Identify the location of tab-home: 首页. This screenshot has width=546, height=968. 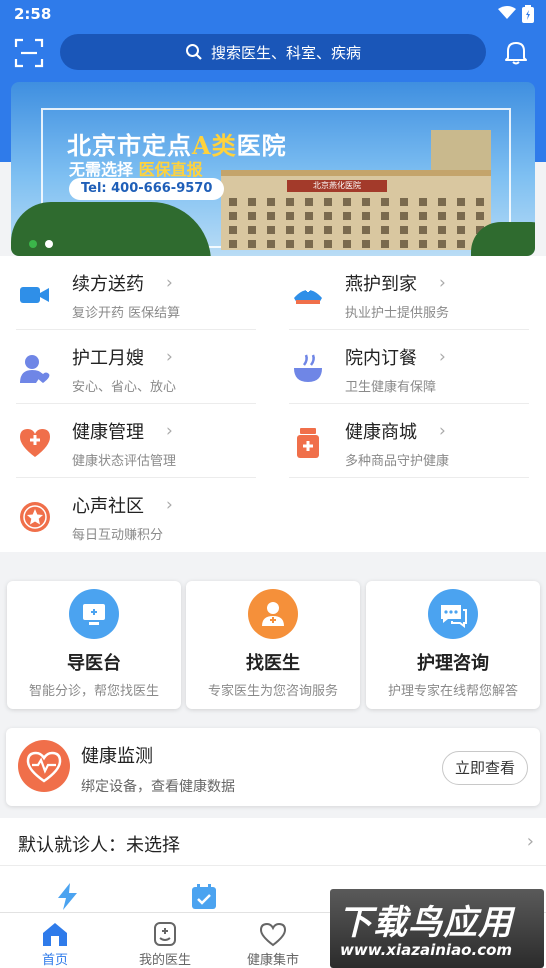
(55, 940).